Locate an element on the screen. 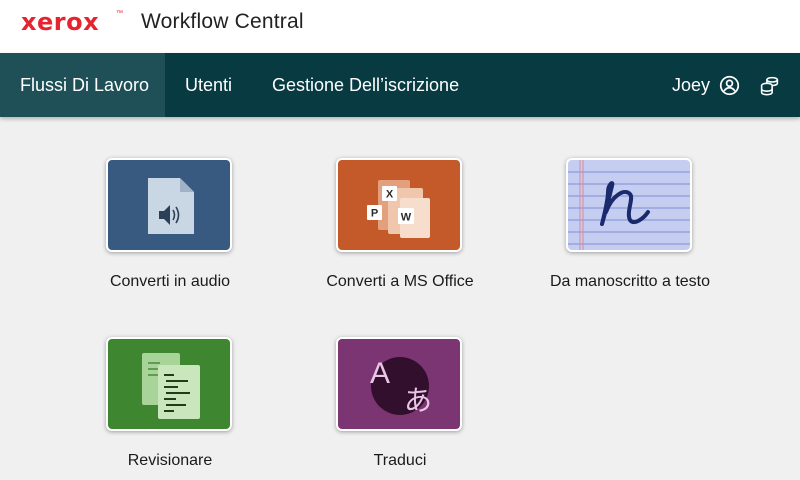 The image size is (800, 480). account-icon is located at coordinates (729, 85).